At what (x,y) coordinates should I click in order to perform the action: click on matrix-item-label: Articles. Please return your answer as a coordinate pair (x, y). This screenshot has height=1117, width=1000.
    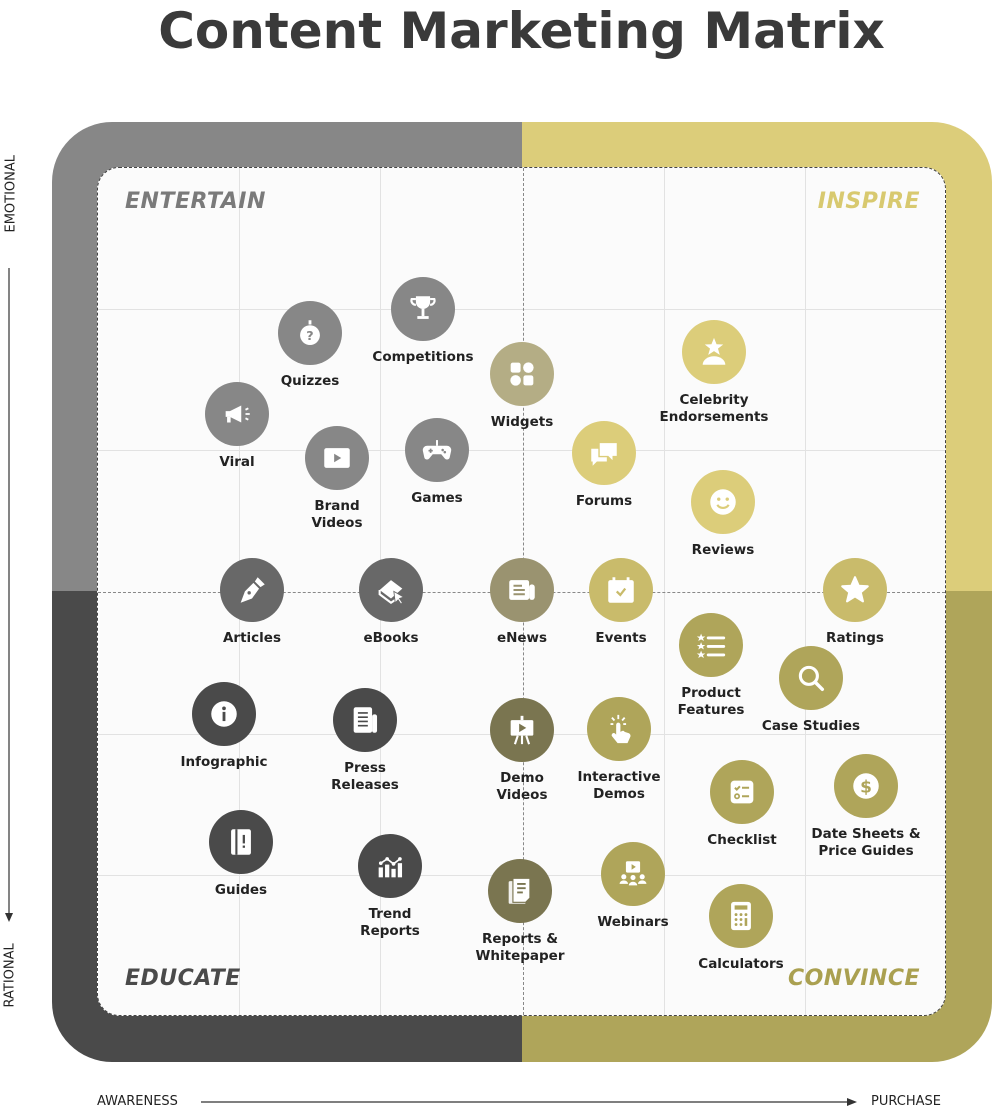
    Looking at the image, I should click on (251, 638).